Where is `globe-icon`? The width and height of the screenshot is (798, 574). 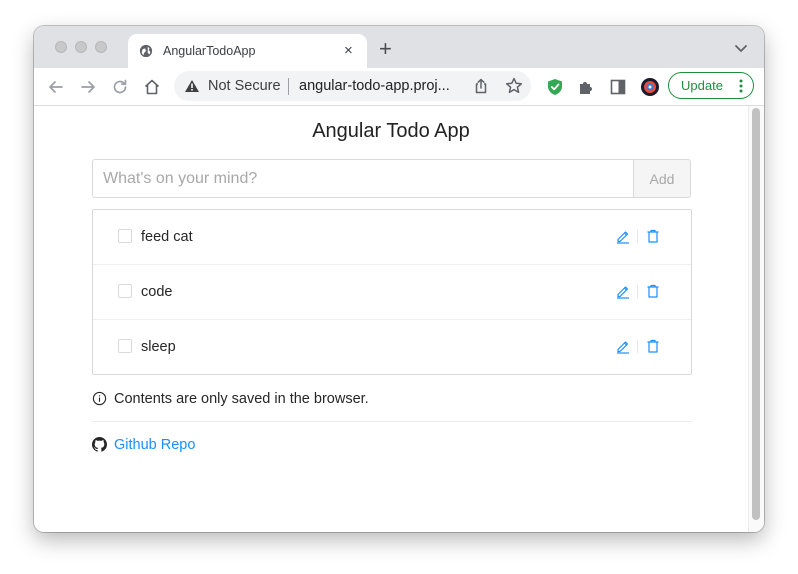
globe-icon is located at coordinates (146, 51).